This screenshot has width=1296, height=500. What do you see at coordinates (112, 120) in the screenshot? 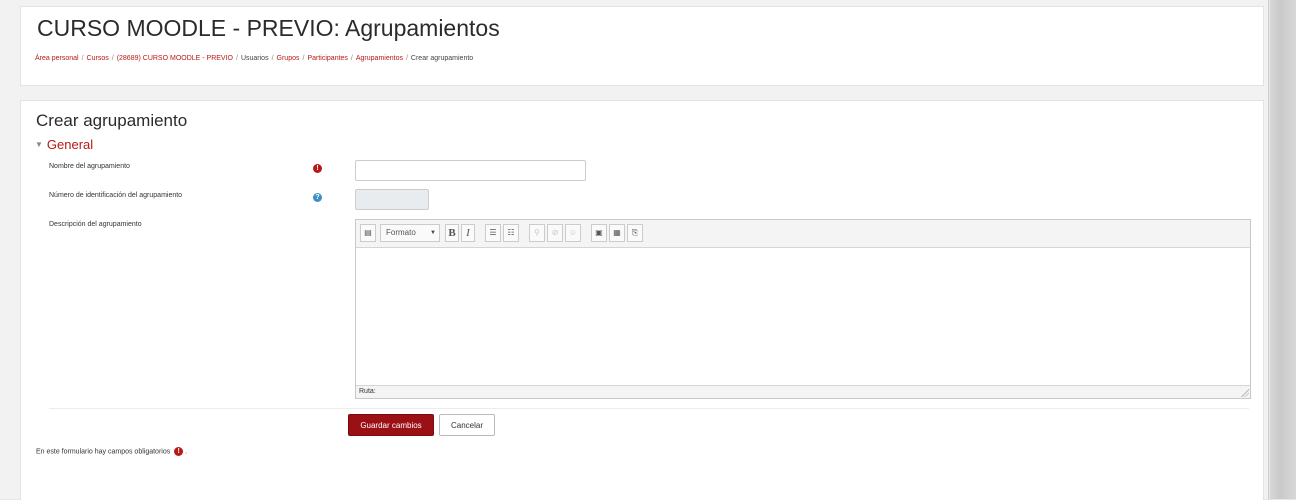
I see `form-title: Crear agrupamiento` at bounding box center [112, 120].